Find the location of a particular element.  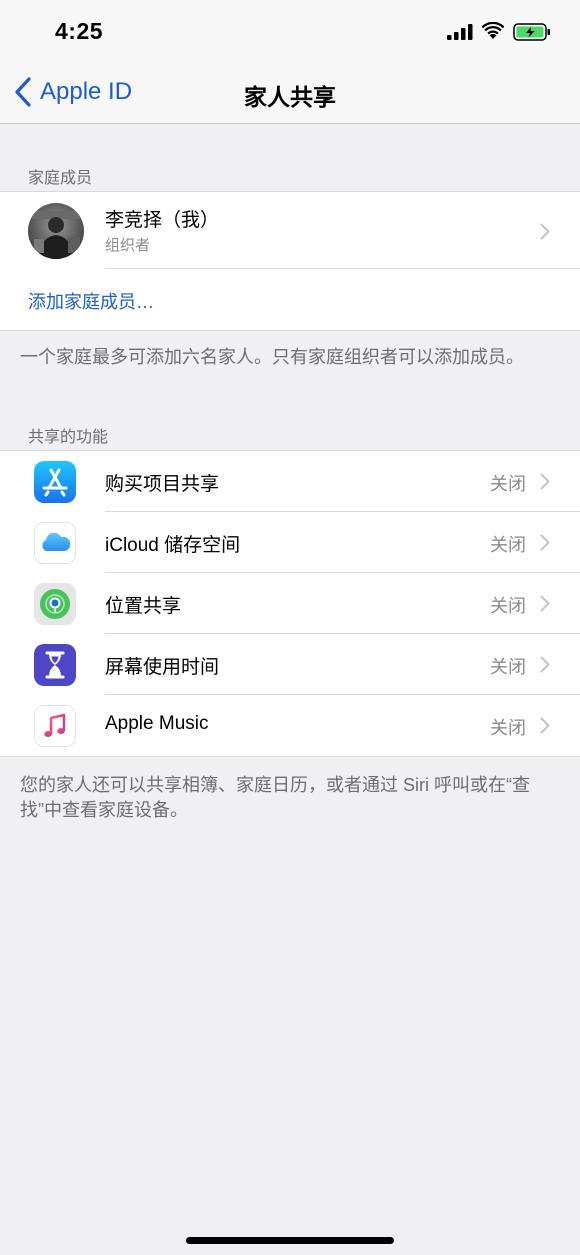

feature-label: 购买项目共享 is located at coordinates (162, 484).